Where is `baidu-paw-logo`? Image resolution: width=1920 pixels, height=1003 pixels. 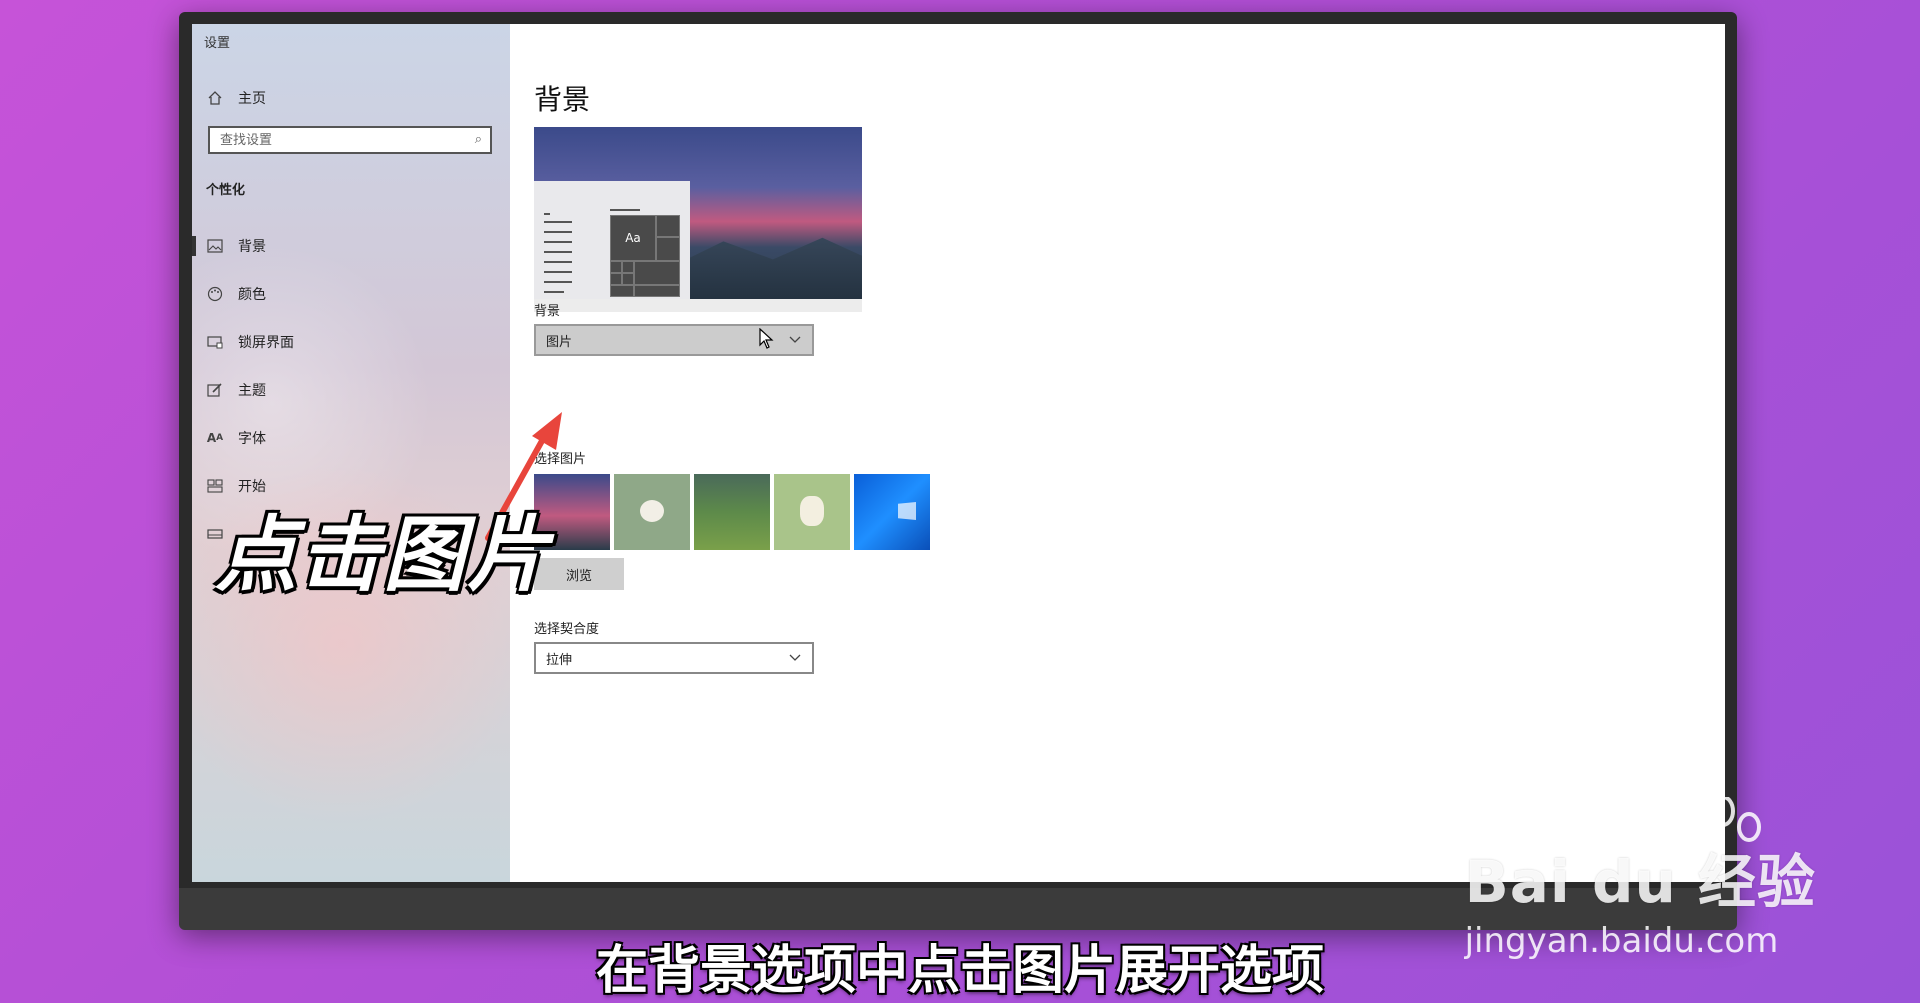
baidu-paw-logo is located at coordinates (1713, 829).